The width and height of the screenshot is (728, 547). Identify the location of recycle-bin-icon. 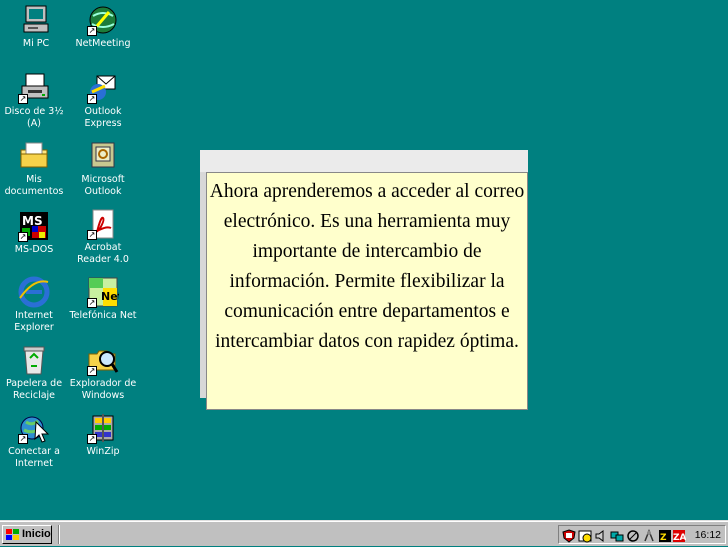
(34, 360).